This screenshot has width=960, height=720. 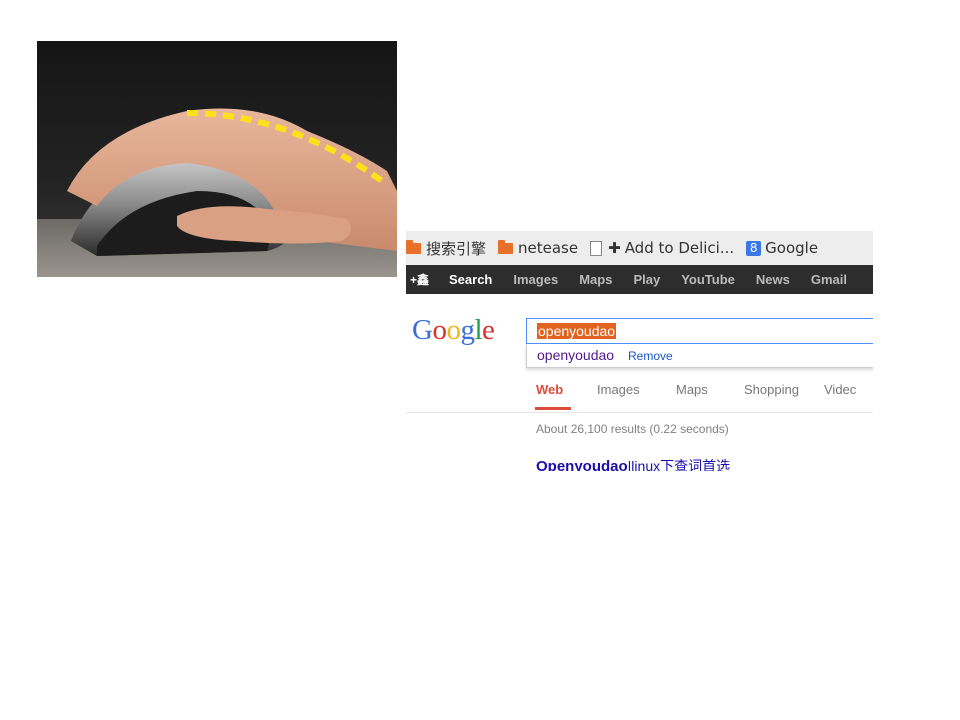 What do you see at coordinates (708, 279) in the screenshot?
I see `gbar-youtube: YouTube` at bounding box center [708, 279].